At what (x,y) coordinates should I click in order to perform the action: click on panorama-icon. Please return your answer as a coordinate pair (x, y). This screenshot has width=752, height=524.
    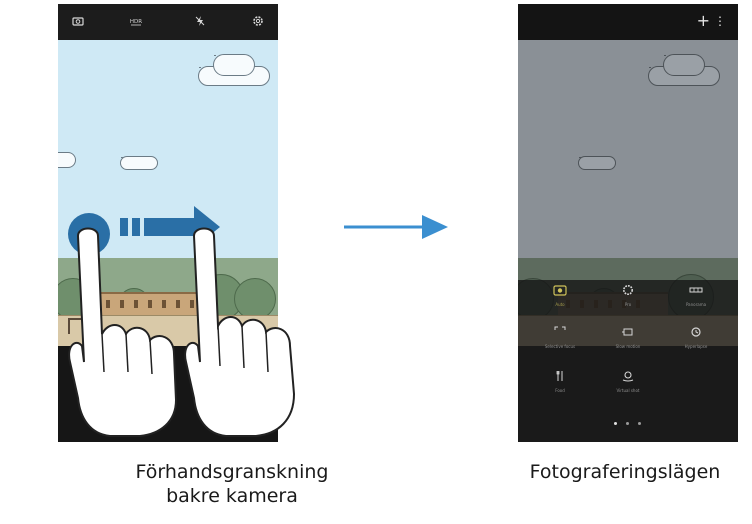
    Looking at the image, I should click on (696, 291).